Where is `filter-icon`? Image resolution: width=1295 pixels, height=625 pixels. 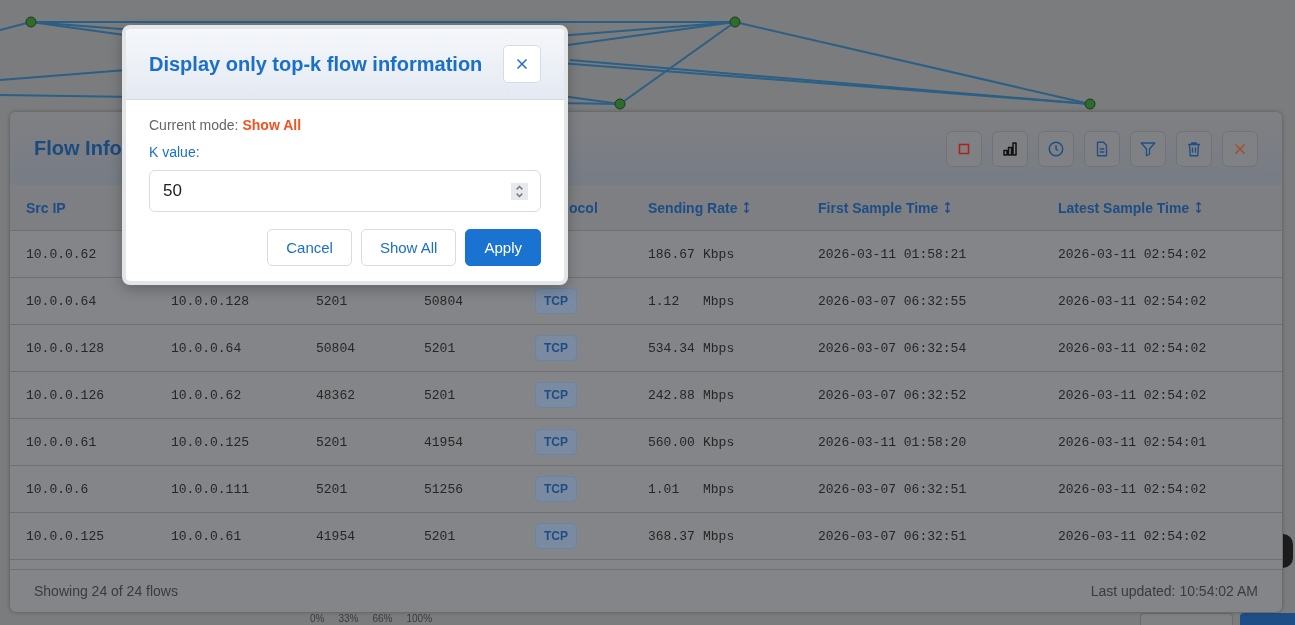
filter-icon is located at coordinates (1148, 148).